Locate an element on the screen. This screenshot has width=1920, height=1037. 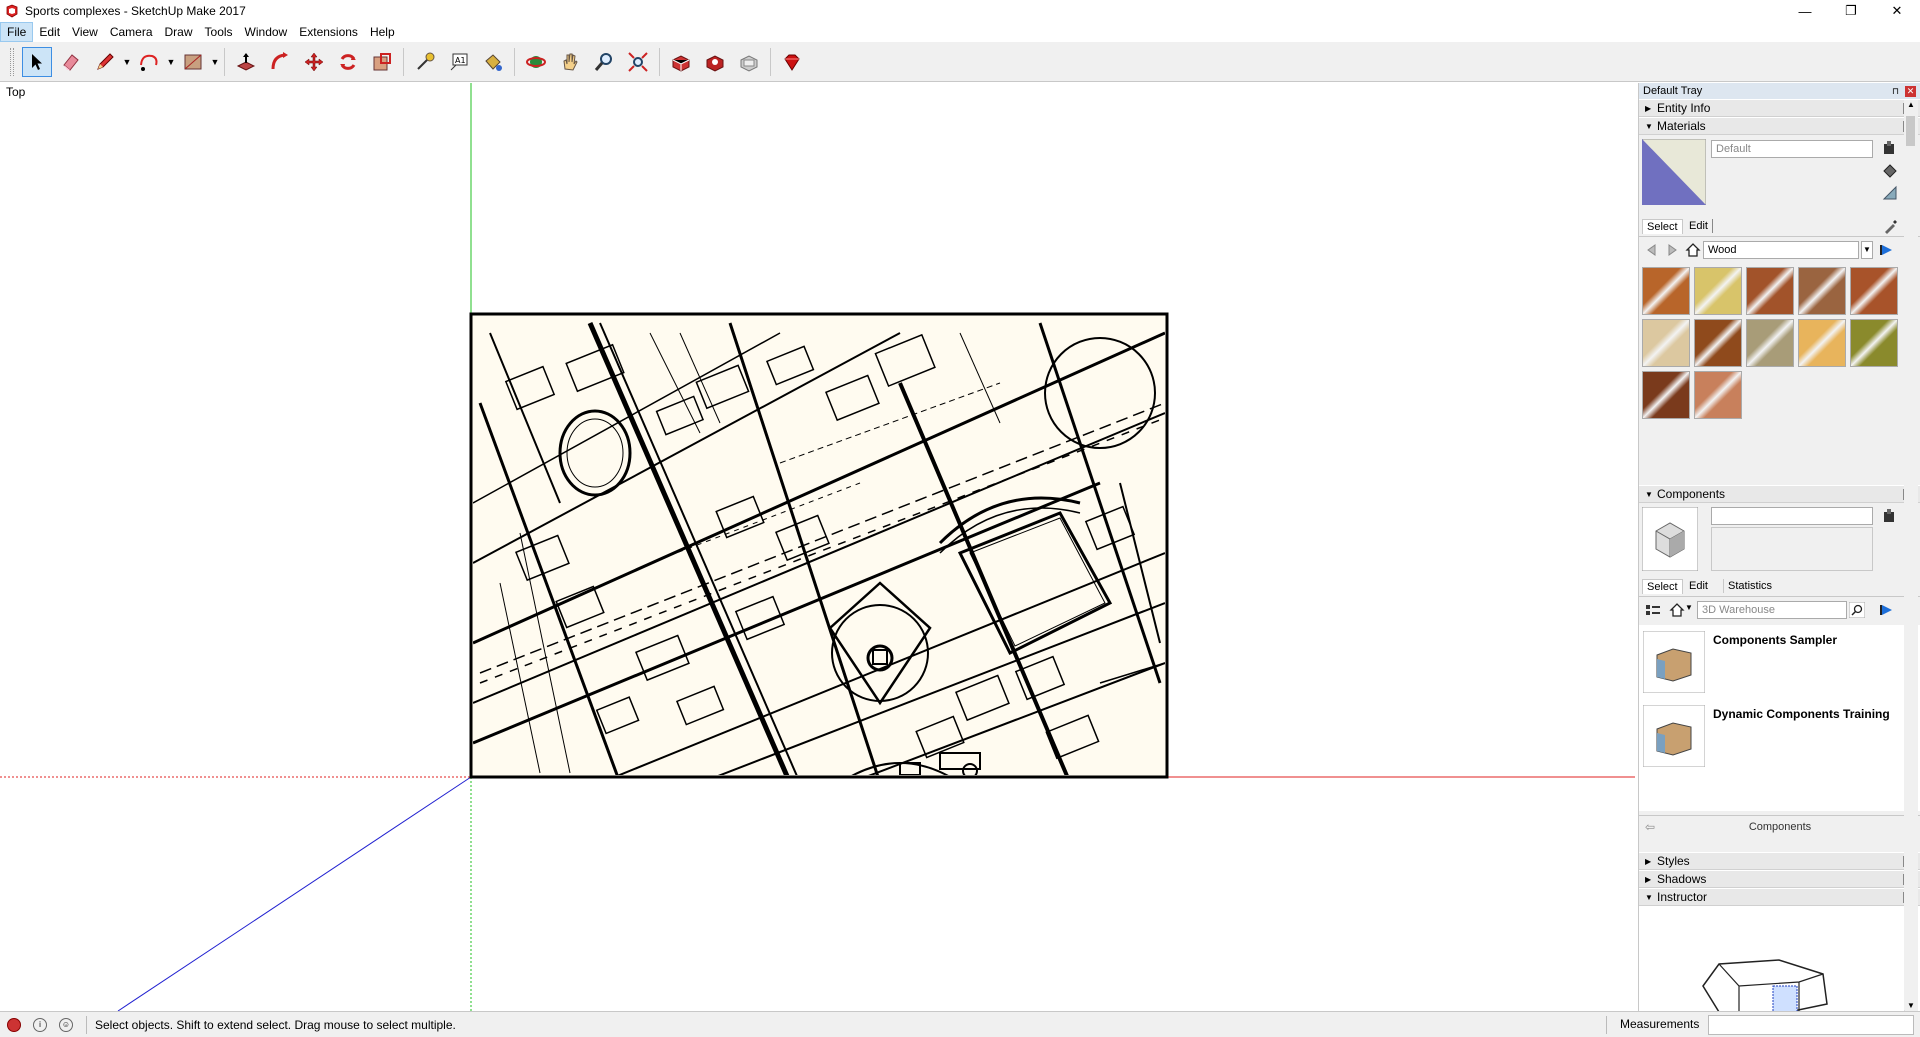
components-details-arrow-icon is located at coordinates (1887, 610).